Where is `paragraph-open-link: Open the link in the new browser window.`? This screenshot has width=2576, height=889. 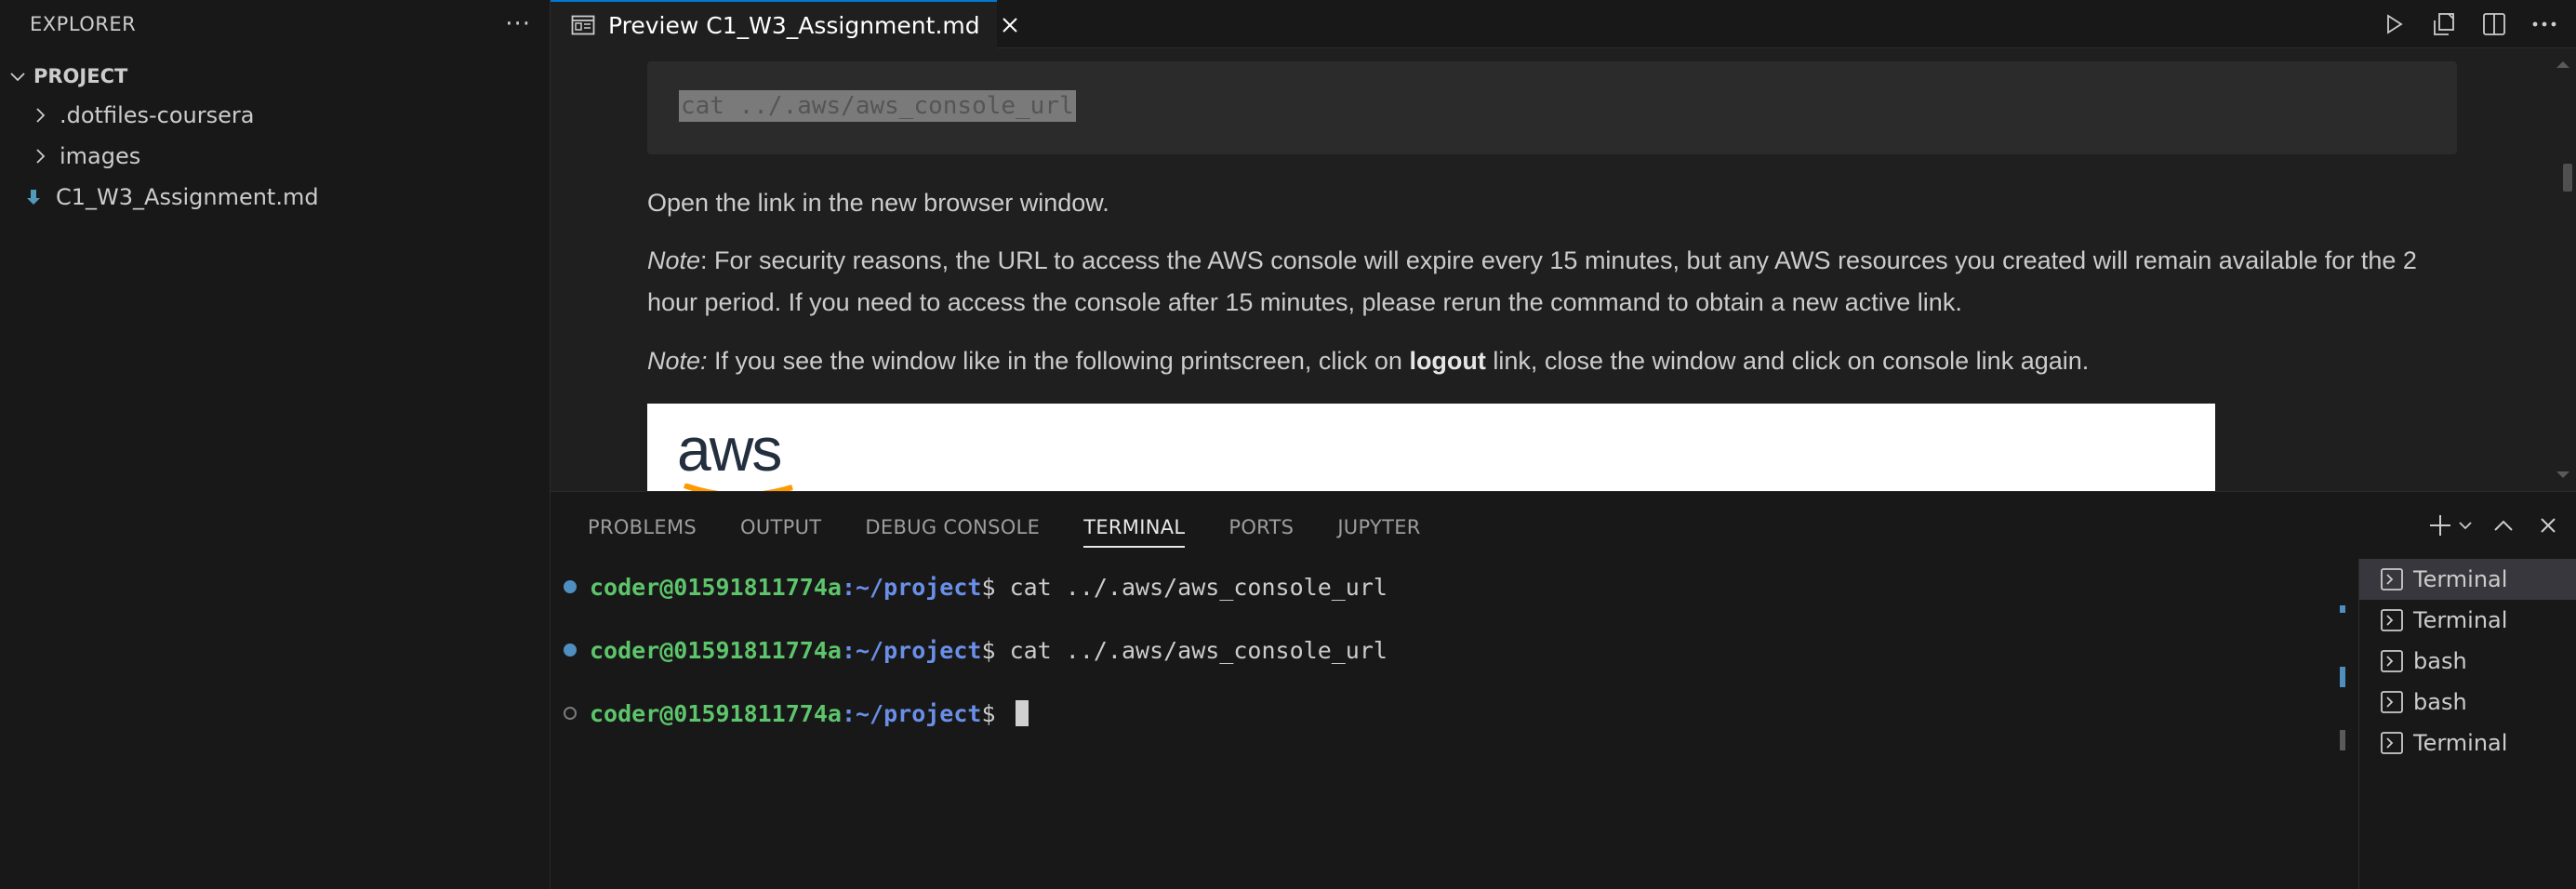 paragraph-open-link: Open the link in the new browser window. is located at coordinates (878, 203).